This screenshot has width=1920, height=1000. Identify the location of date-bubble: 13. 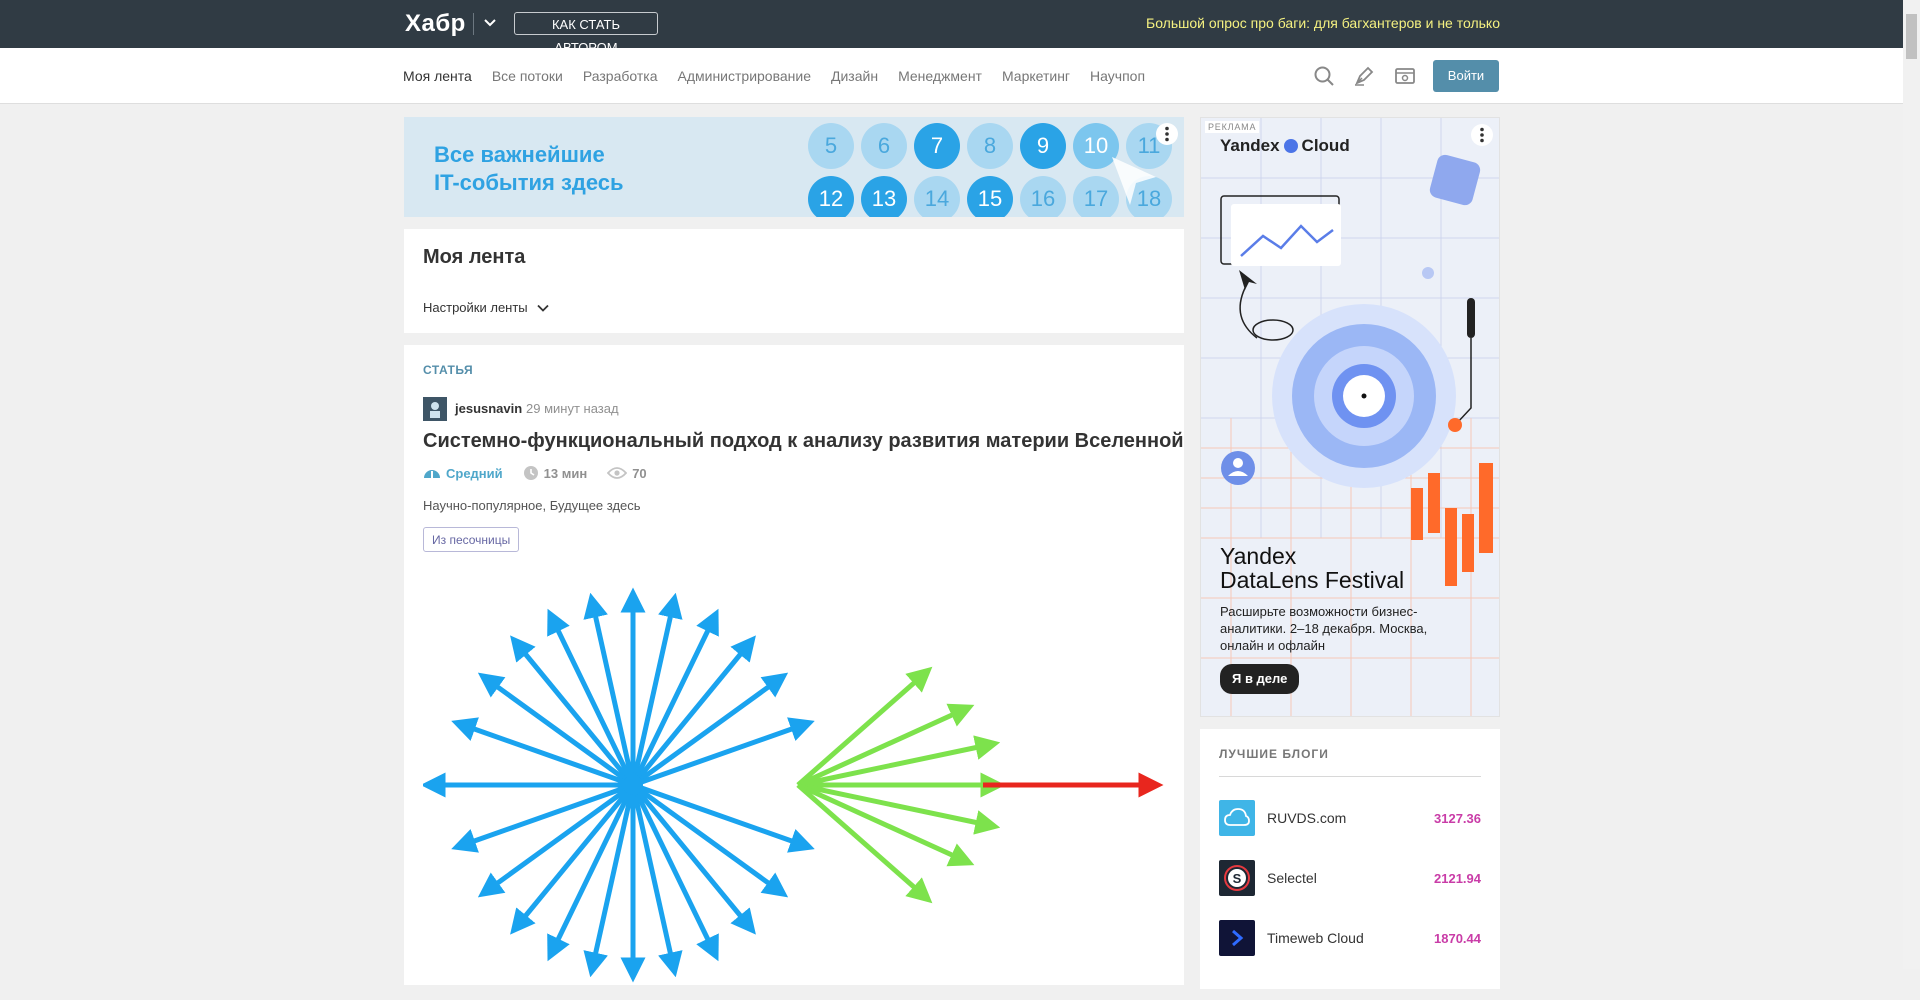
(884, 196).